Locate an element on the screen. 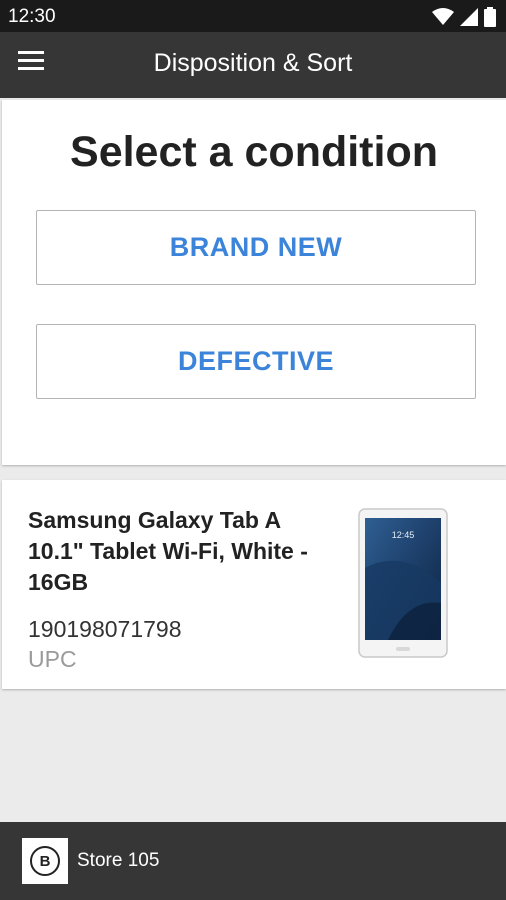  svg-text: 12:45 is located at coordinates (403, 535).